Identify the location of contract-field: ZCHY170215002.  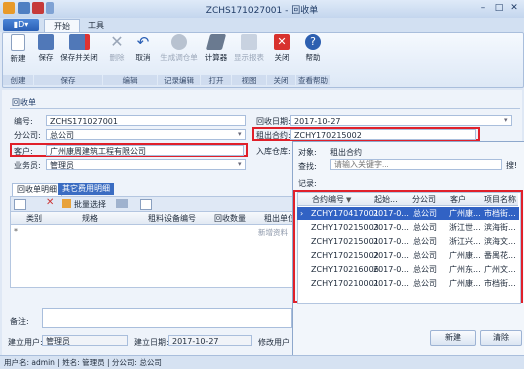
(383, 134).